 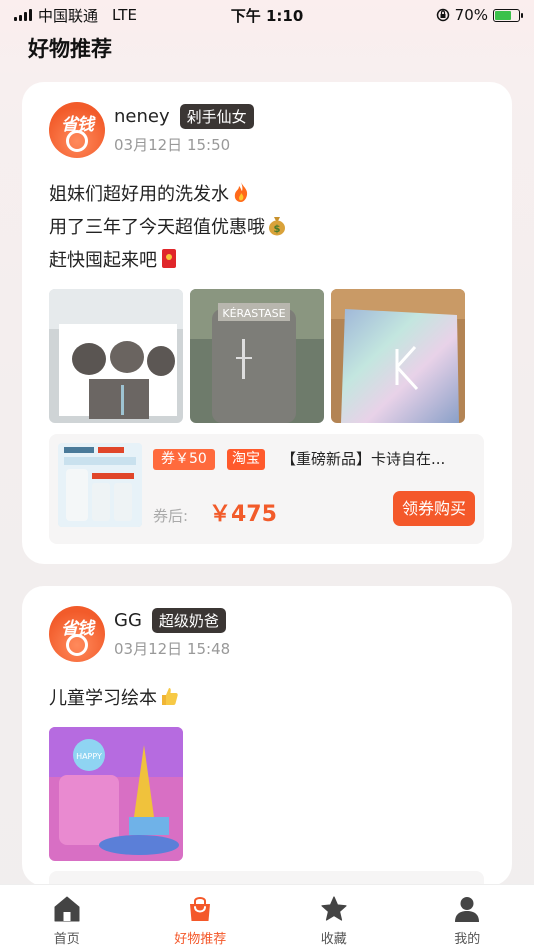 What do you see at coordinates (157, 227) in the screenshot?
I see `post-line: 用了三年了今天超值优惠哦` at bounding box center [157, 227].